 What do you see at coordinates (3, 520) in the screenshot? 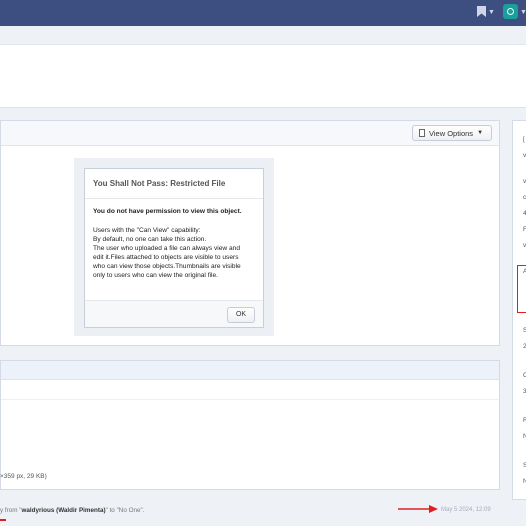
I see `annotation-underline` at bounding box center [3, 520].